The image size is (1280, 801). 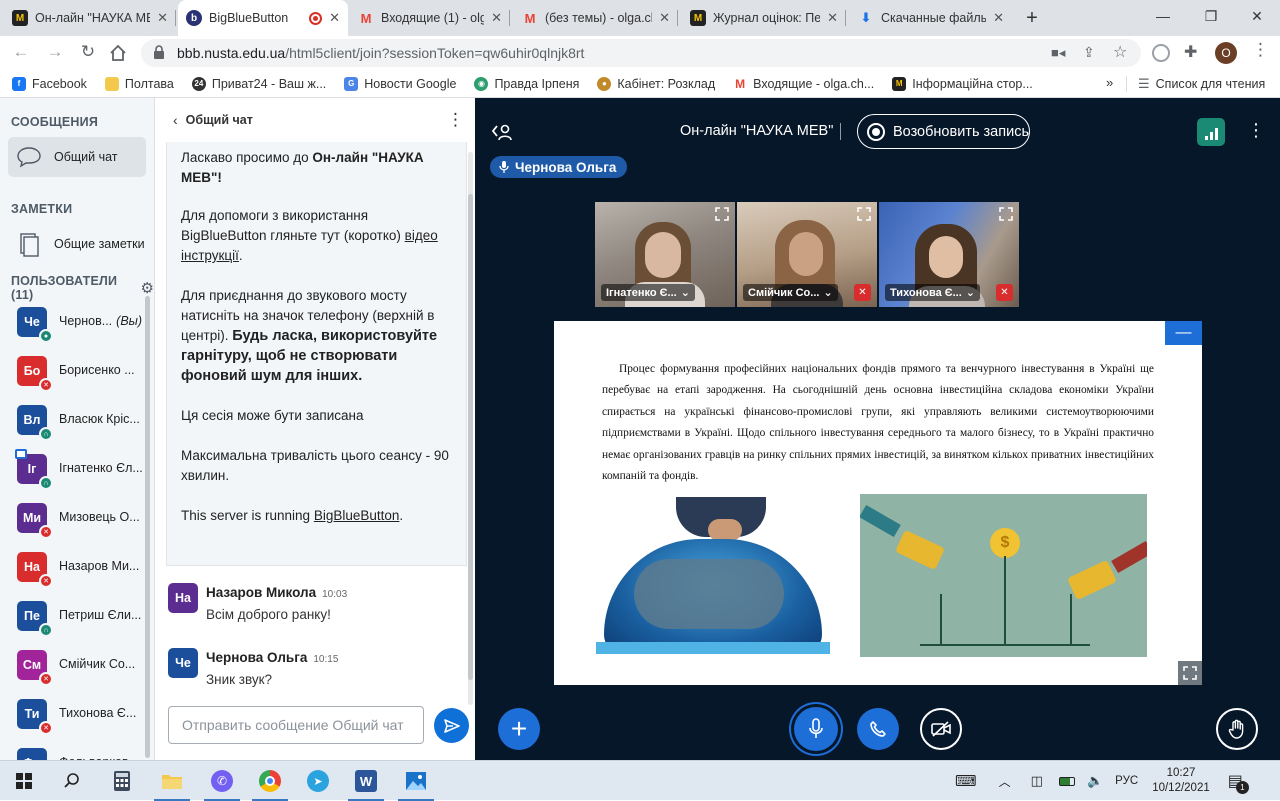 I want to click on battery-icon, so click(x=1066, y=781).